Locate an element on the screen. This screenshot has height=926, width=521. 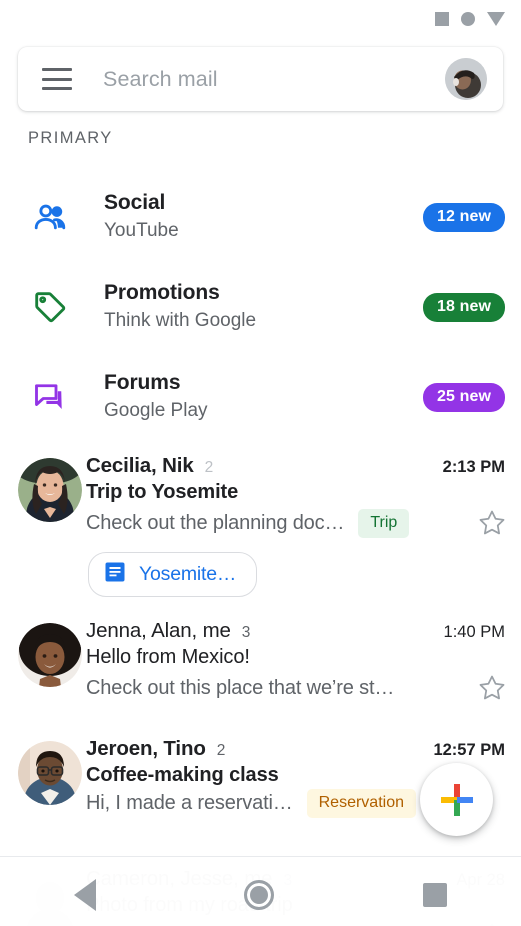
back-triangle-icon is located at coordinates (85, 895).